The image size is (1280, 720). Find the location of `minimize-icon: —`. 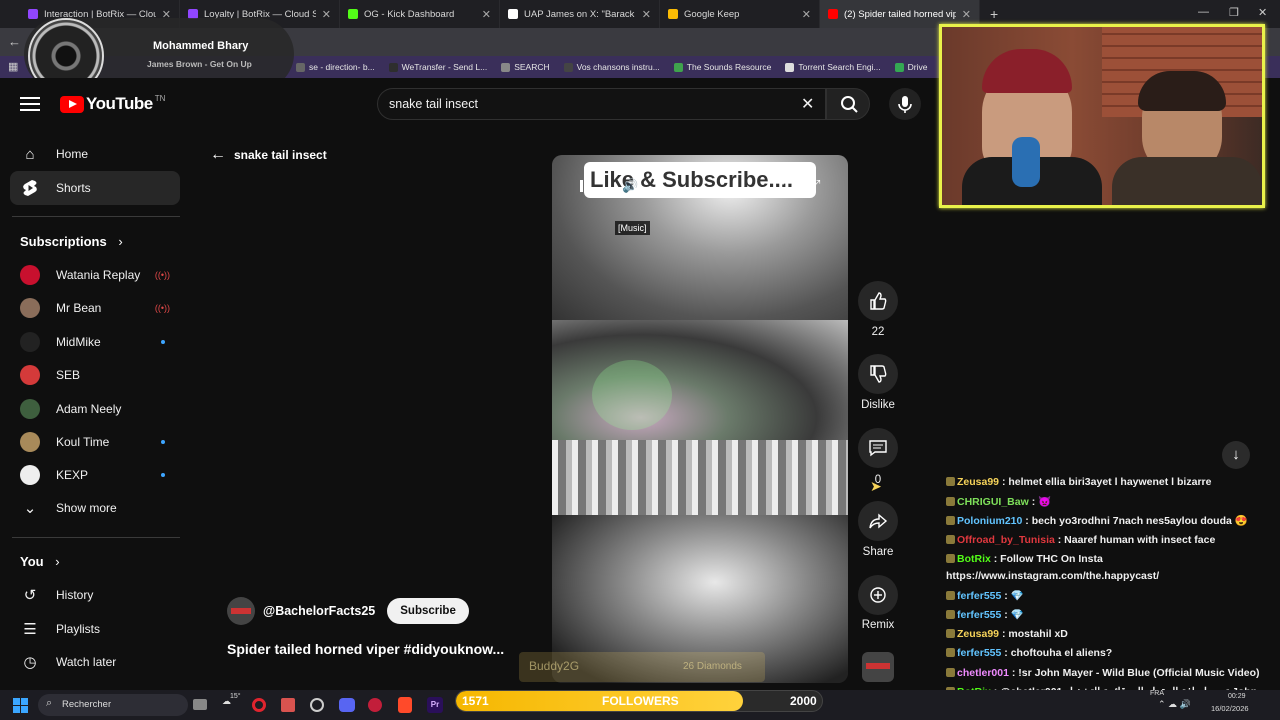

minimize-icon: — is located at coordinates (1203, 12).